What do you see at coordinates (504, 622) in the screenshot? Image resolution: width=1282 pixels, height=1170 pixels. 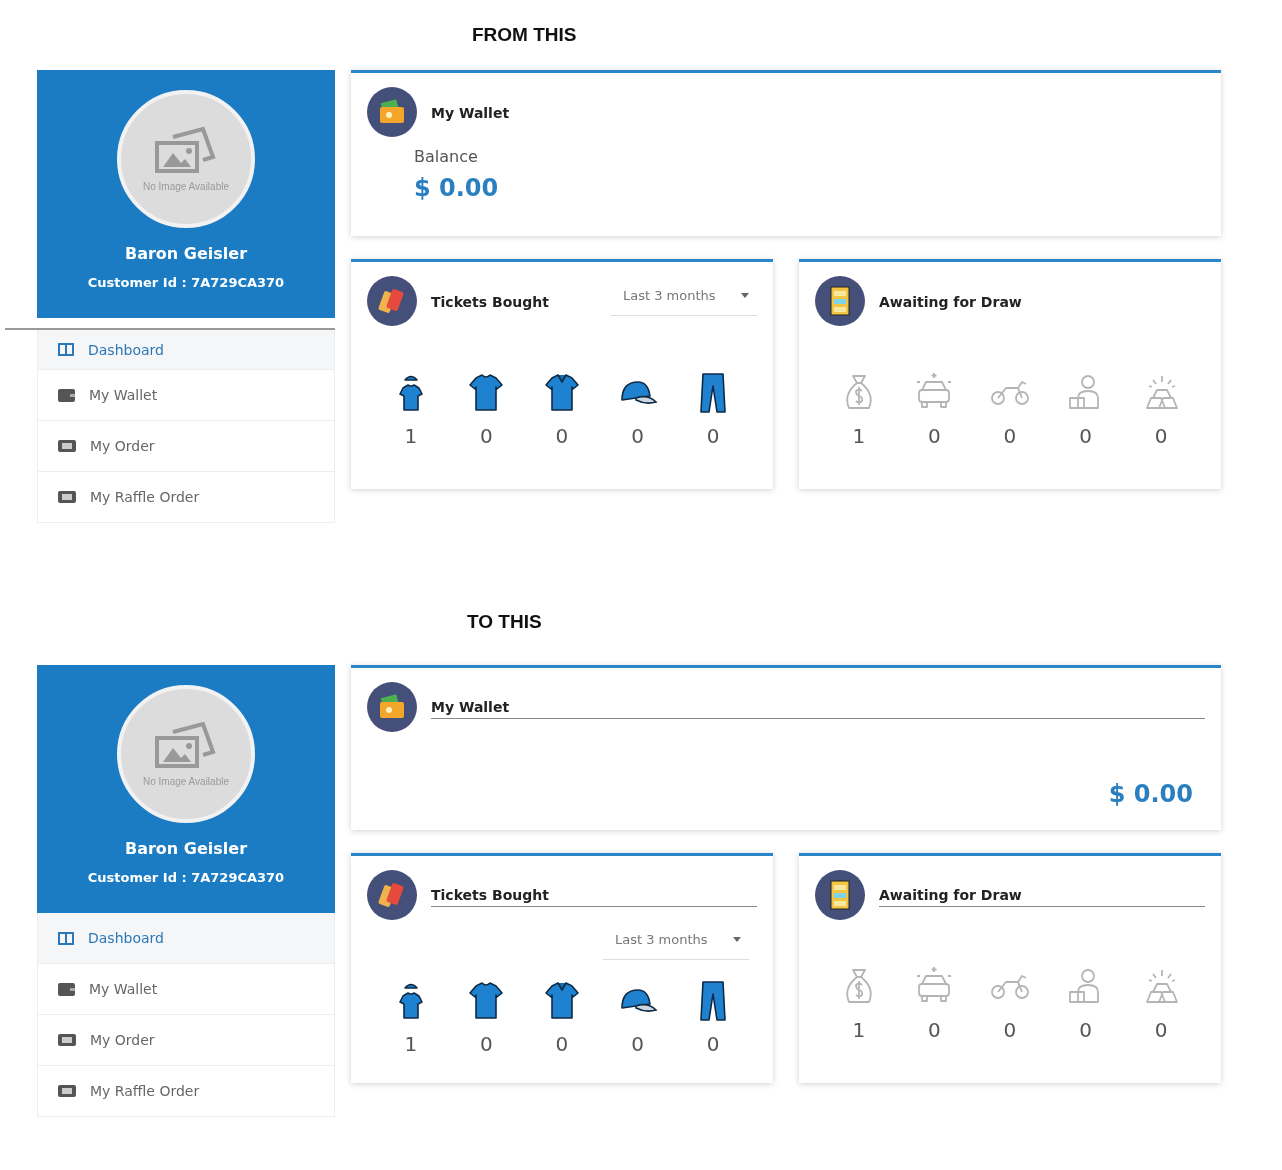 I see `section-heading: TO THIS` at bounding box center [504, 622].